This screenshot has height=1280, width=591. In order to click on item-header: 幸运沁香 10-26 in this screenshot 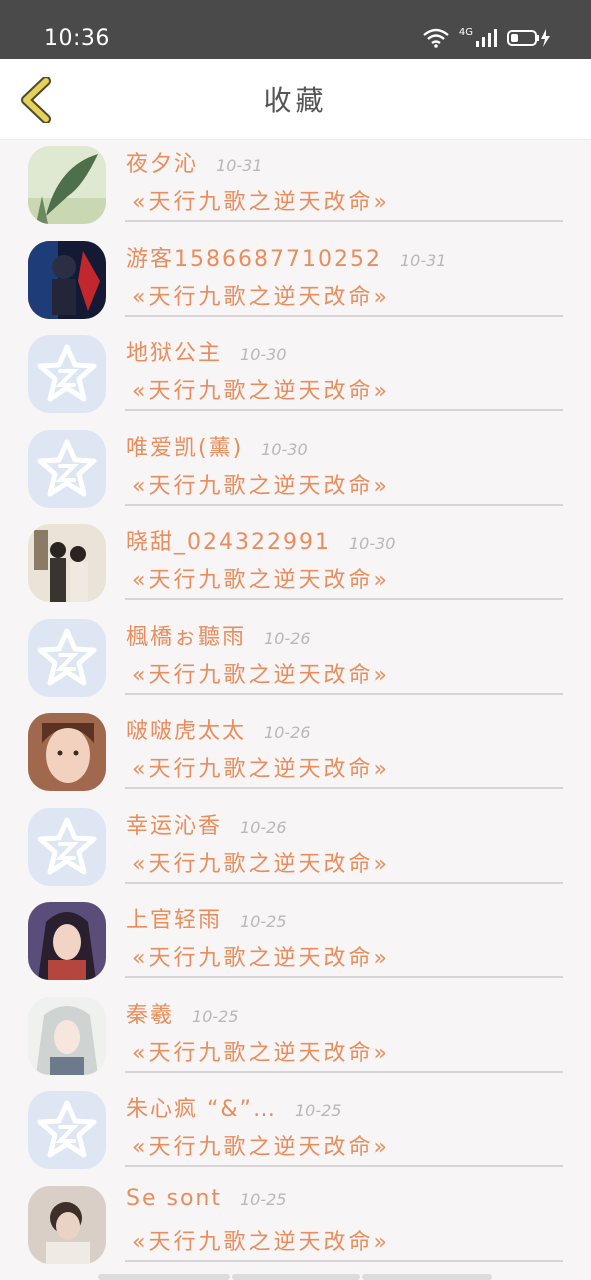, I will do `click(206, 824)`.